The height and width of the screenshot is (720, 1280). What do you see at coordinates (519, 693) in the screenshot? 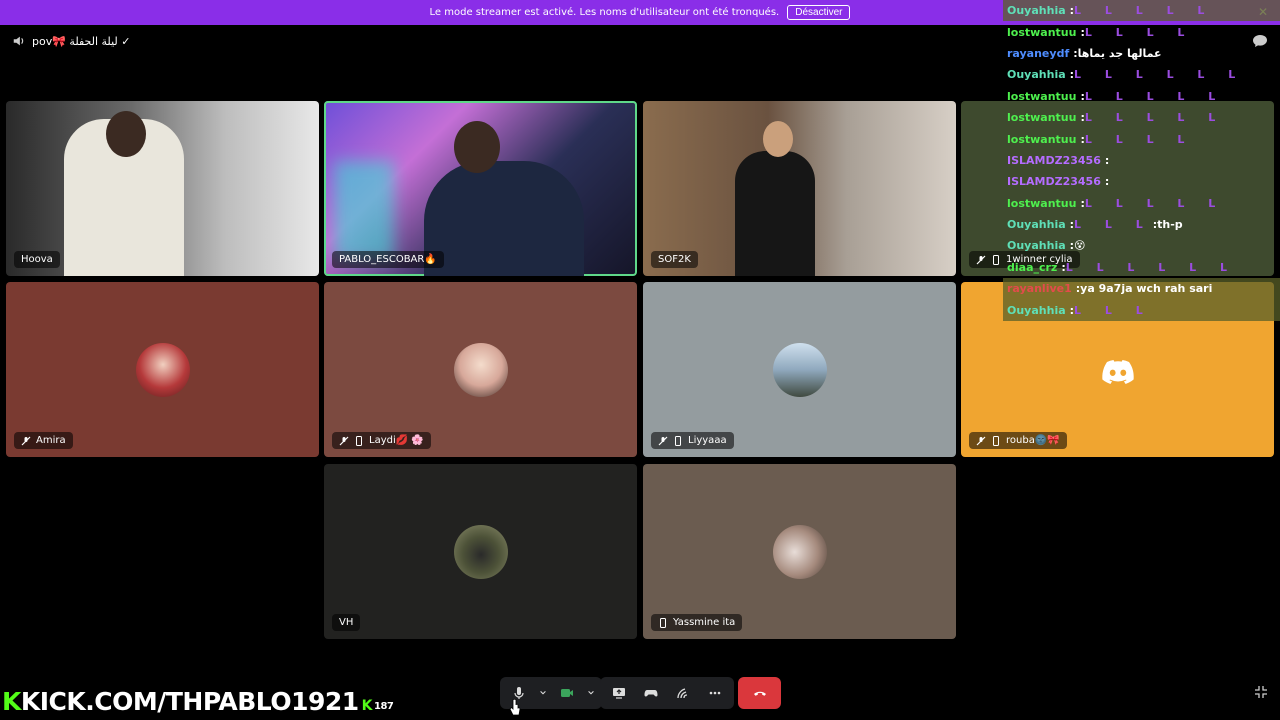
I see `microphone-icon` at bounding box center [519, 693].